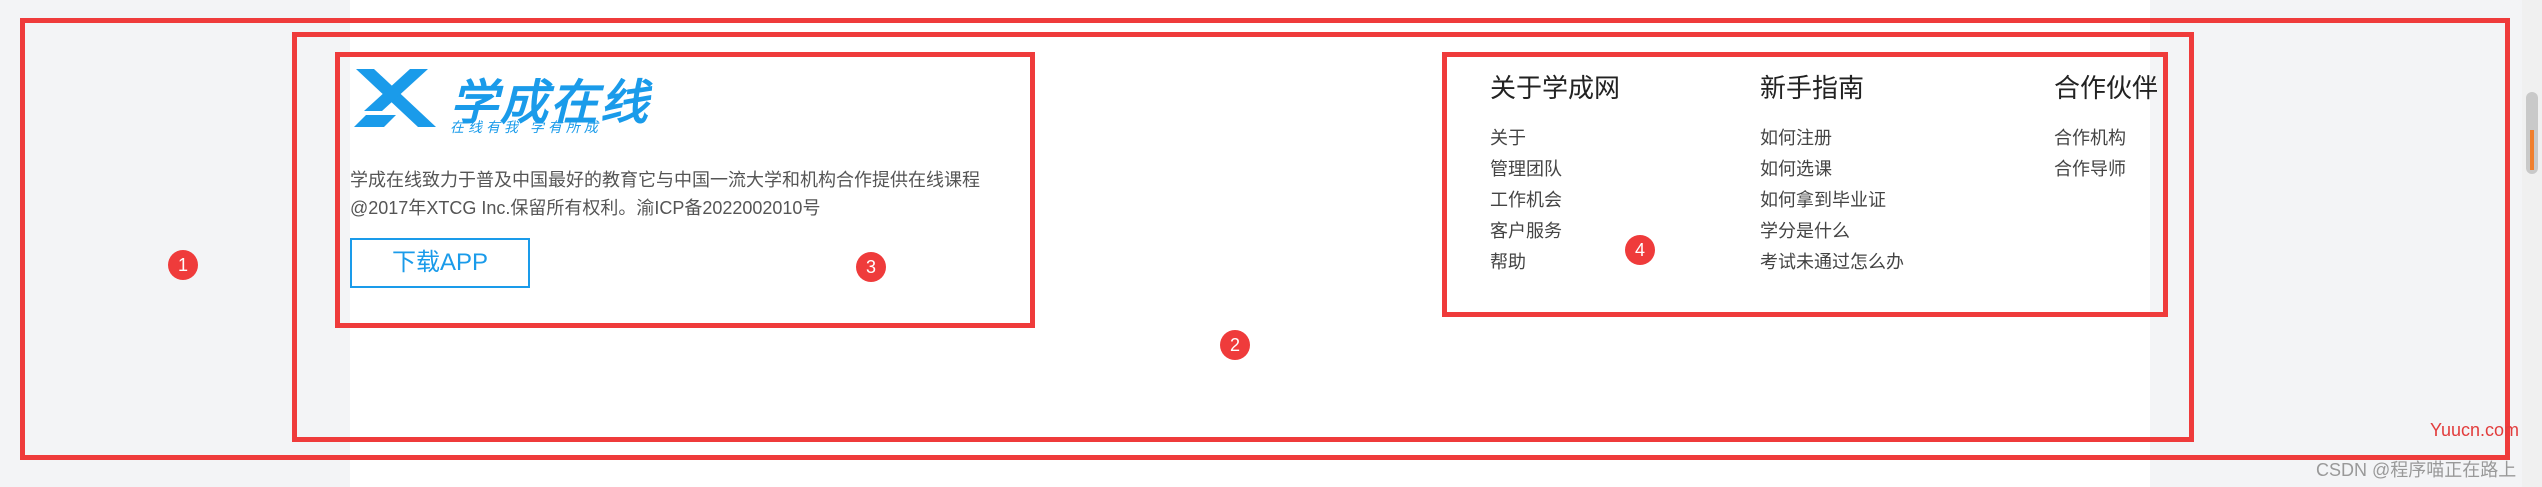  Describe the element at coordinates (2106, 138) in the screenshot. I see `link-partner-institutions: 合作机构` at that location.